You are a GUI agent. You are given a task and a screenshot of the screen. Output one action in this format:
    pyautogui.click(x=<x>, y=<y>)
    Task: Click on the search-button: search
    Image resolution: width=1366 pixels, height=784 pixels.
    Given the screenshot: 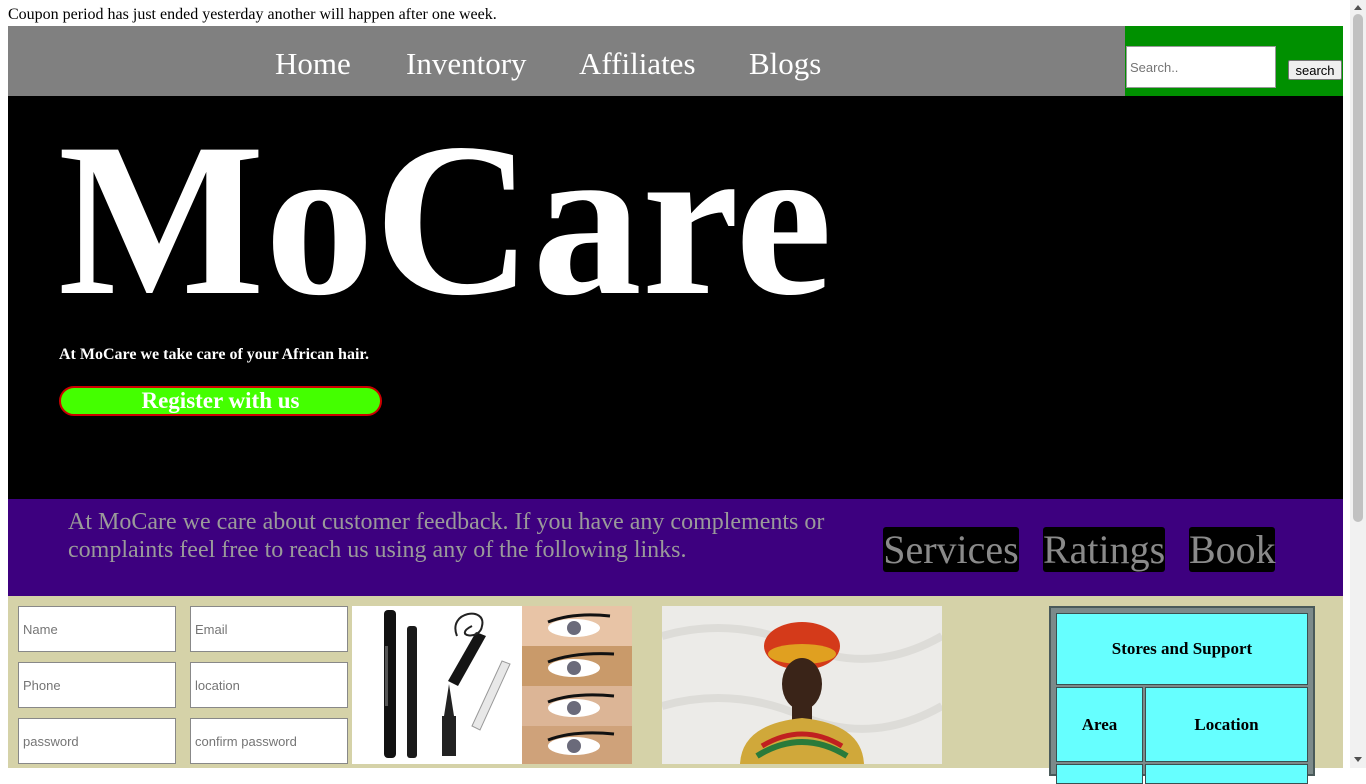 What is the action you would take?
    pyautogui.click(x=1315, y=70)
    